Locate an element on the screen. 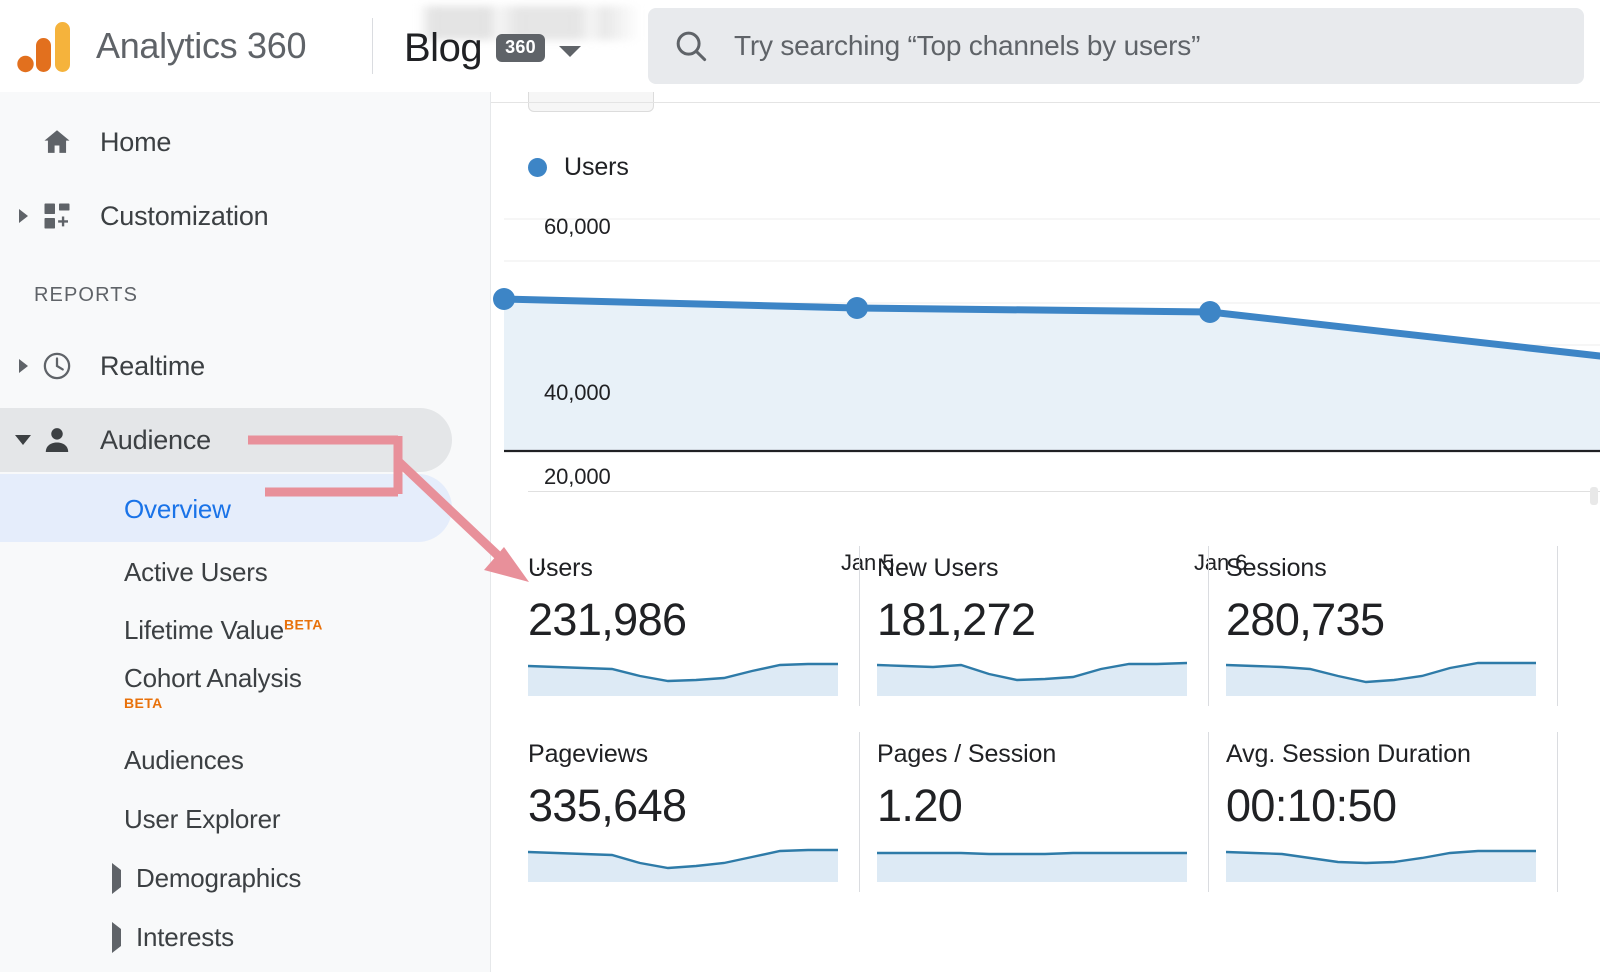 This screenshot has height=972, width=1600. metric-card-new-users: New Users 181,272 is located at coordinates (1052, 625).